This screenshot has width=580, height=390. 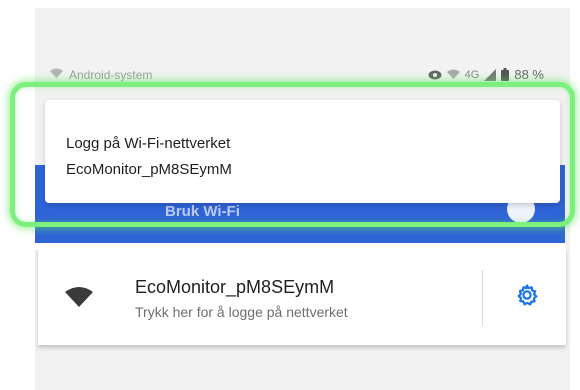 I want to click on divider, so click(x=482, y=298).